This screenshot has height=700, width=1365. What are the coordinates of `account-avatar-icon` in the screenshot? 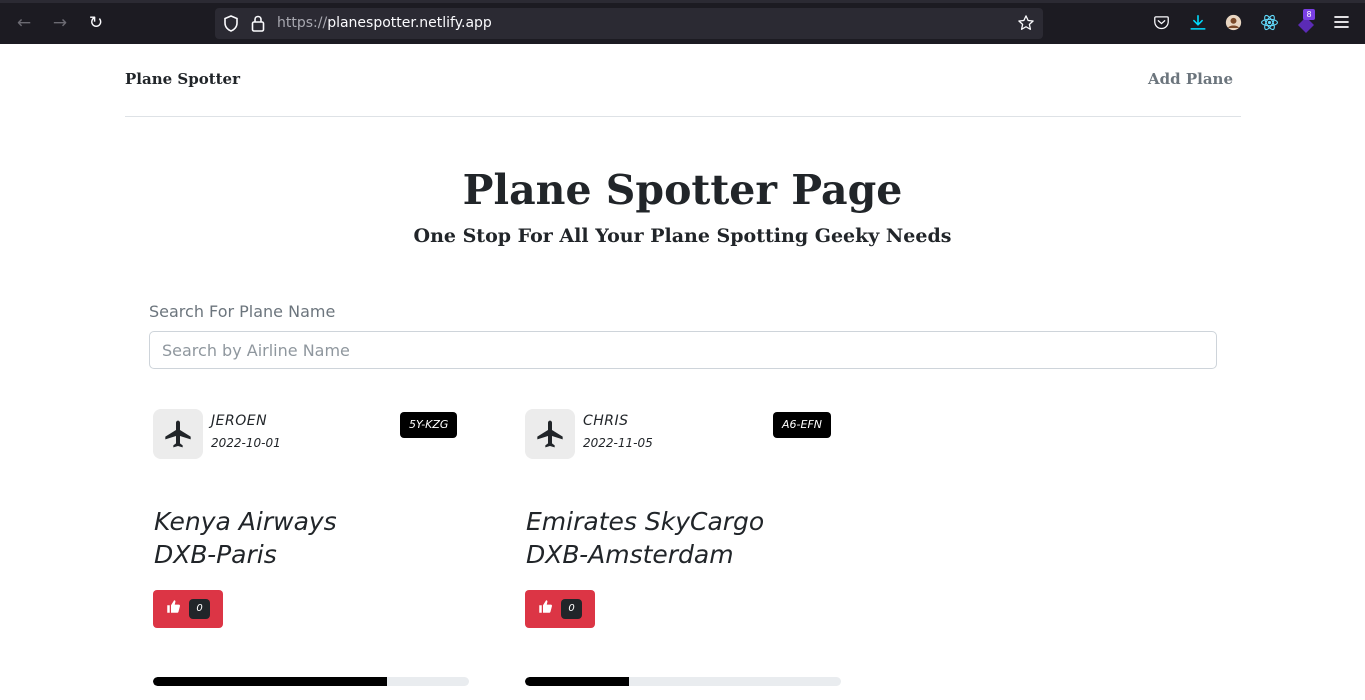 It's located at (1233, 22).